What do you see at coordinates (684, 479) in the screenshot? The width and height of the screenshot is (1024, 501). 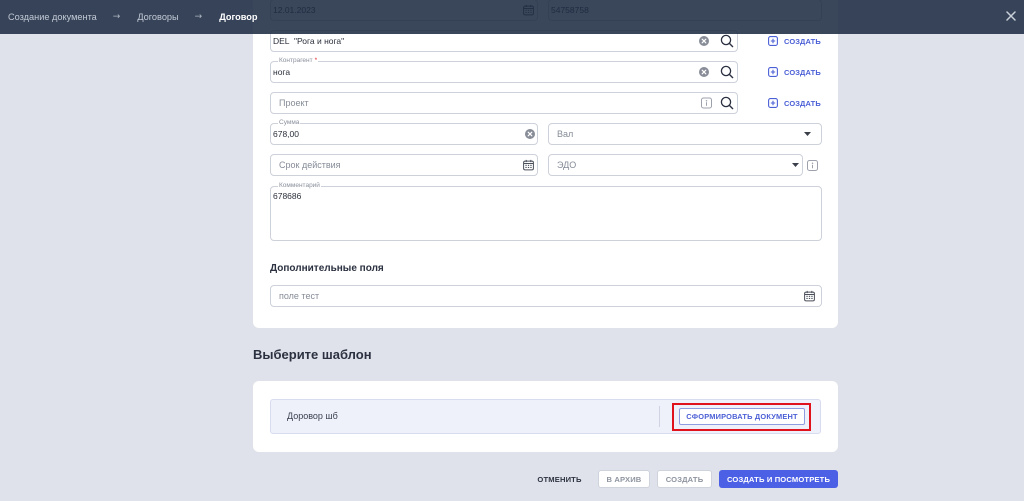 I see `create-button: СОЗДАТЬ` at bounding box center [684, 479].